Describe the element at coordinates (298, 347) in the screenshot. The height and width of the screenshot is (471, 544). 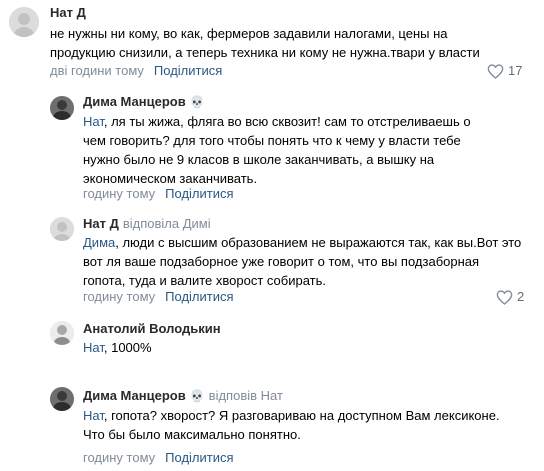
I see `comment-text: Нат, 1000%` at that location.